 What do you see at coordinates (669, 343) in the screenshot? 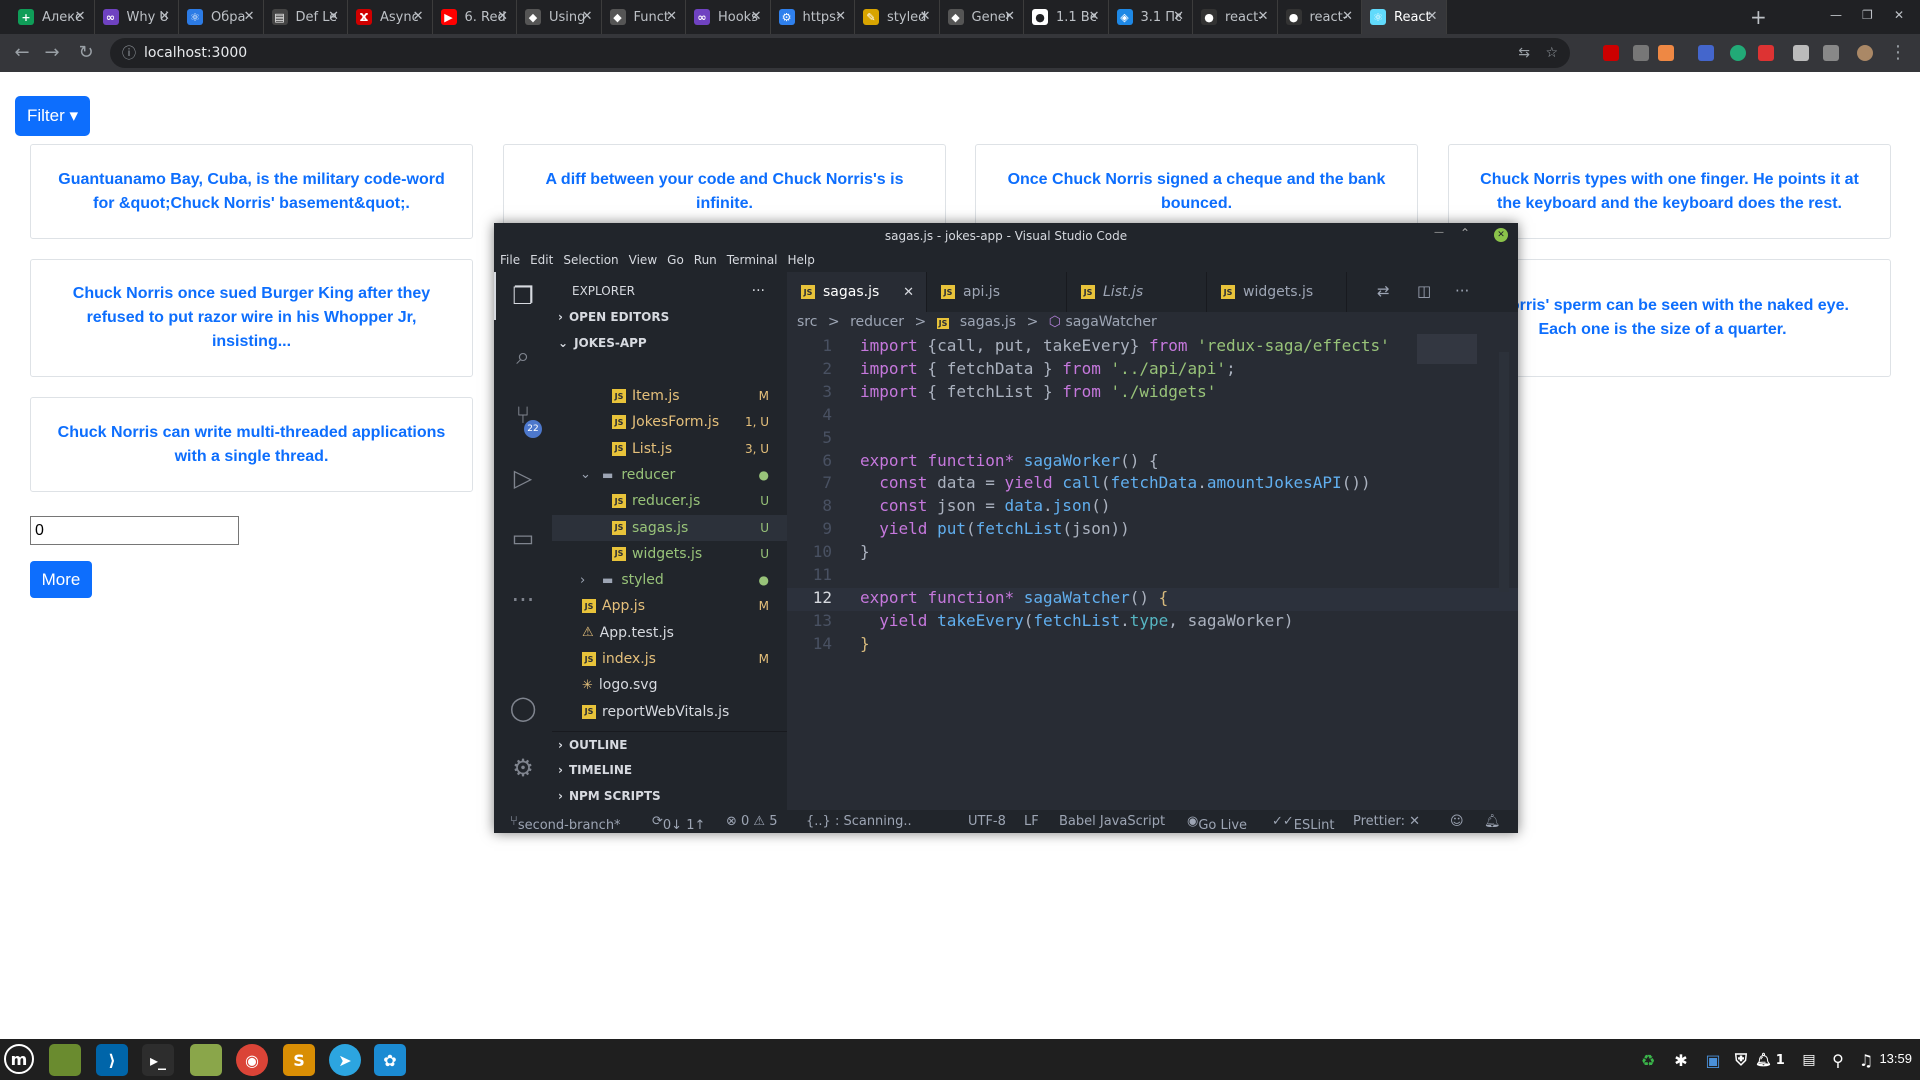
I see `project-section: ⌄ JOKES-APP` at bounding box center [669, 343].